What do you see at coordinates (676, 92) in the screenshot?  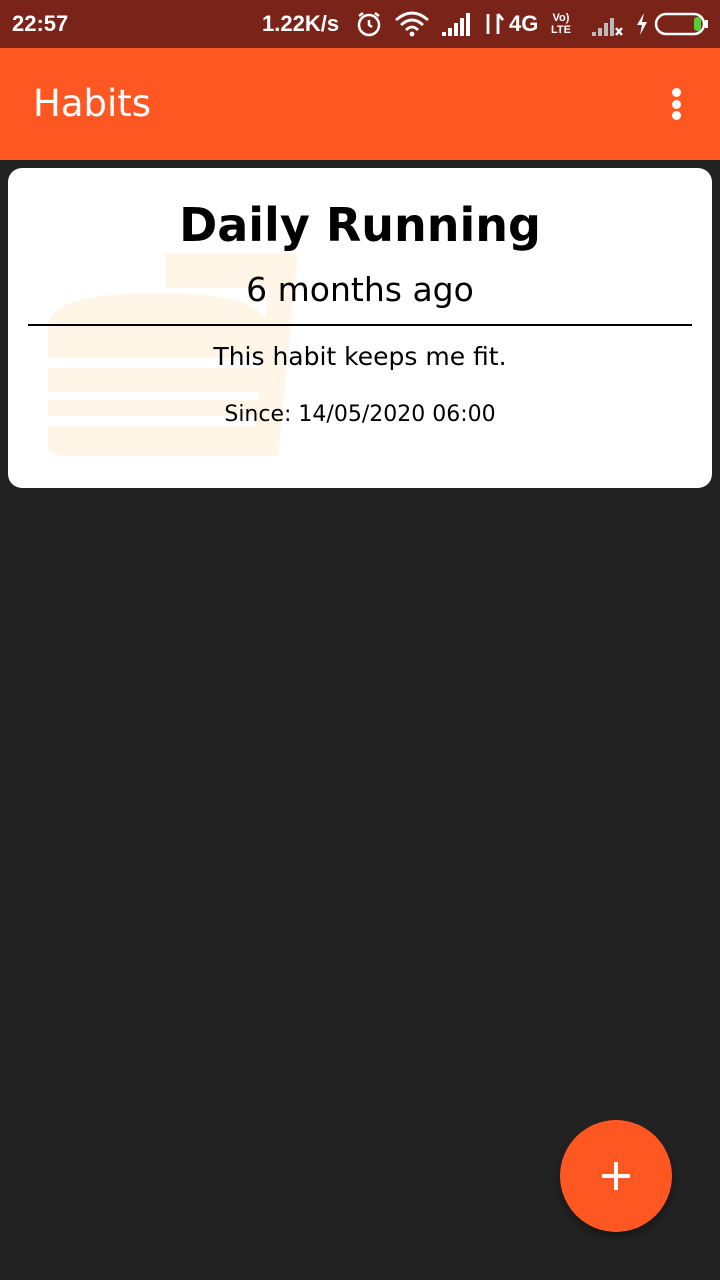 I see `more-vertical-icon` at bounding box center [676, 92].